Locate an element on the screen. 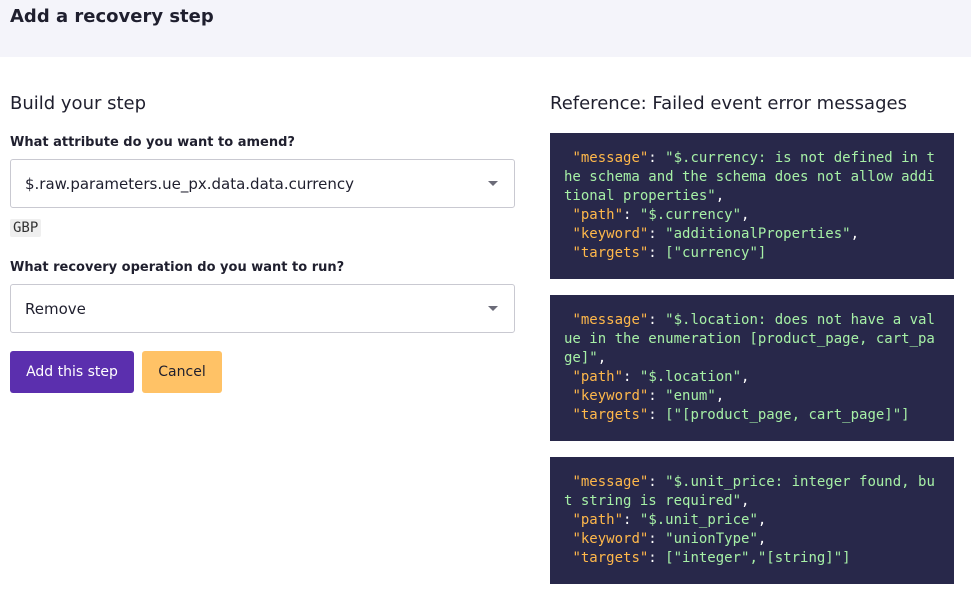 This screenshot has height=599, width=971. add-step-button: Add this step is located at coordinates (72, 372).